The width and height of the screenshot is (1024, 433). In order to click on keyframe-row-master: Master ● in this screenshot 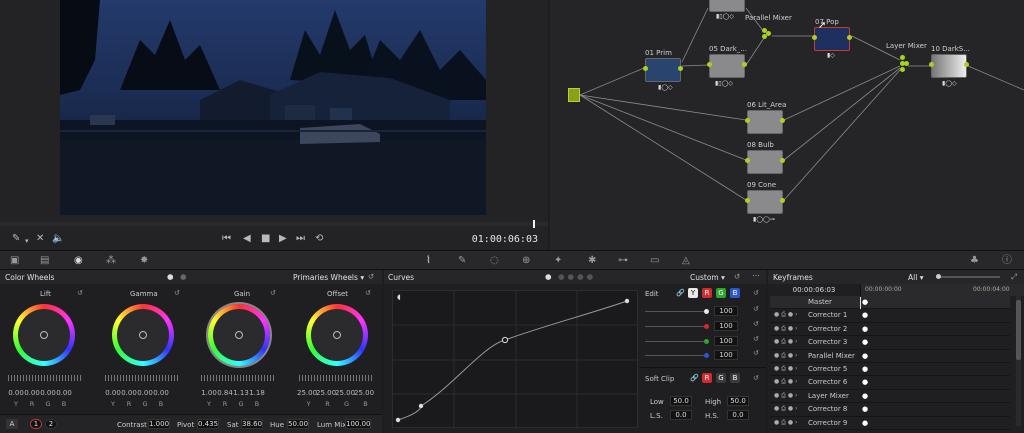, I will do `click(890, 303)`.